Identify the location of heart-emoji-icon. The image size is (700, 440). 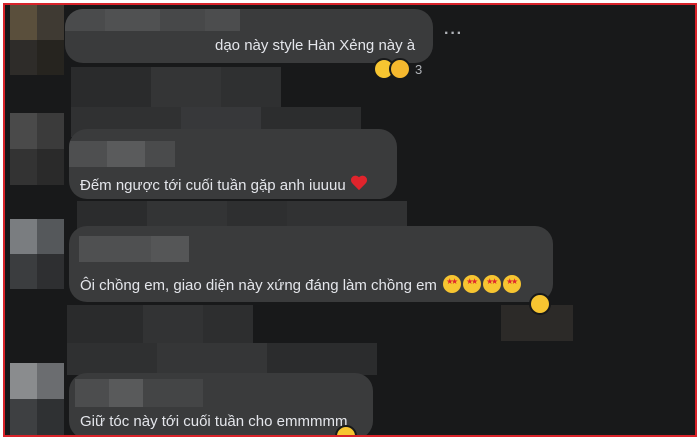
(359, 184).